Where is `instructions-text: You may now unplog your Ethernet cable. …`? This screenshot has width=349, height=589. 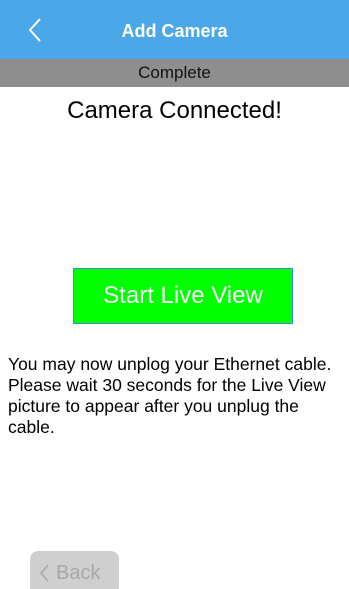
instructions-text: You may now unplog your Ethernet cable. … is located at coordinates (170, 395).